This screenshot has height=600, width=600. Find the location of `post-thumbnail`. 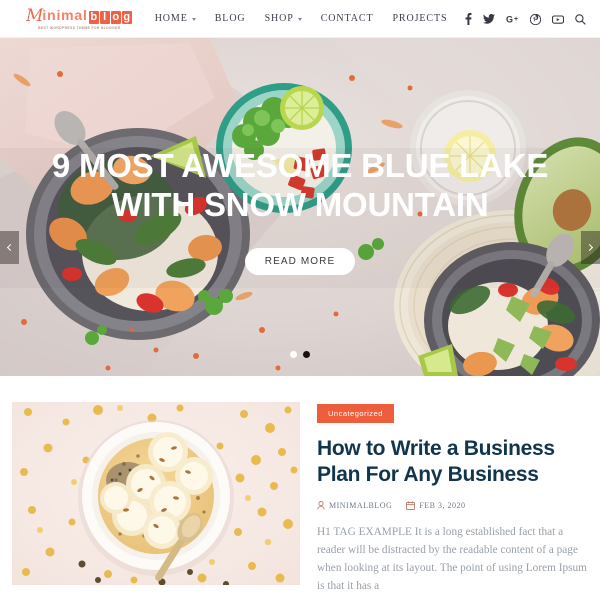

post-thumbnail is located at coordinates (156, 493).